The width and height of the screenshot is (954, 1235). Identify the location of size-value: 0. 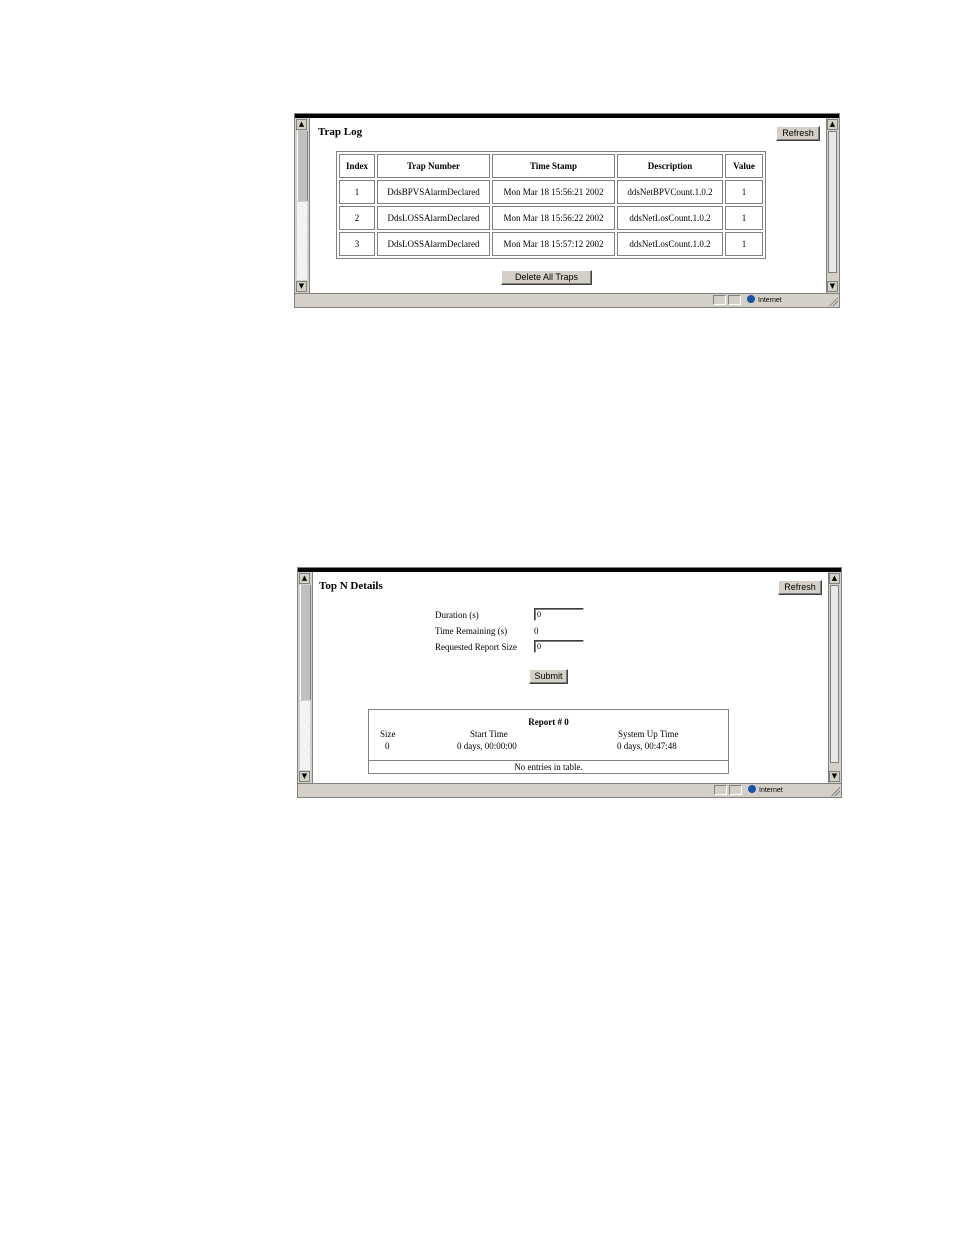
(387, 746).